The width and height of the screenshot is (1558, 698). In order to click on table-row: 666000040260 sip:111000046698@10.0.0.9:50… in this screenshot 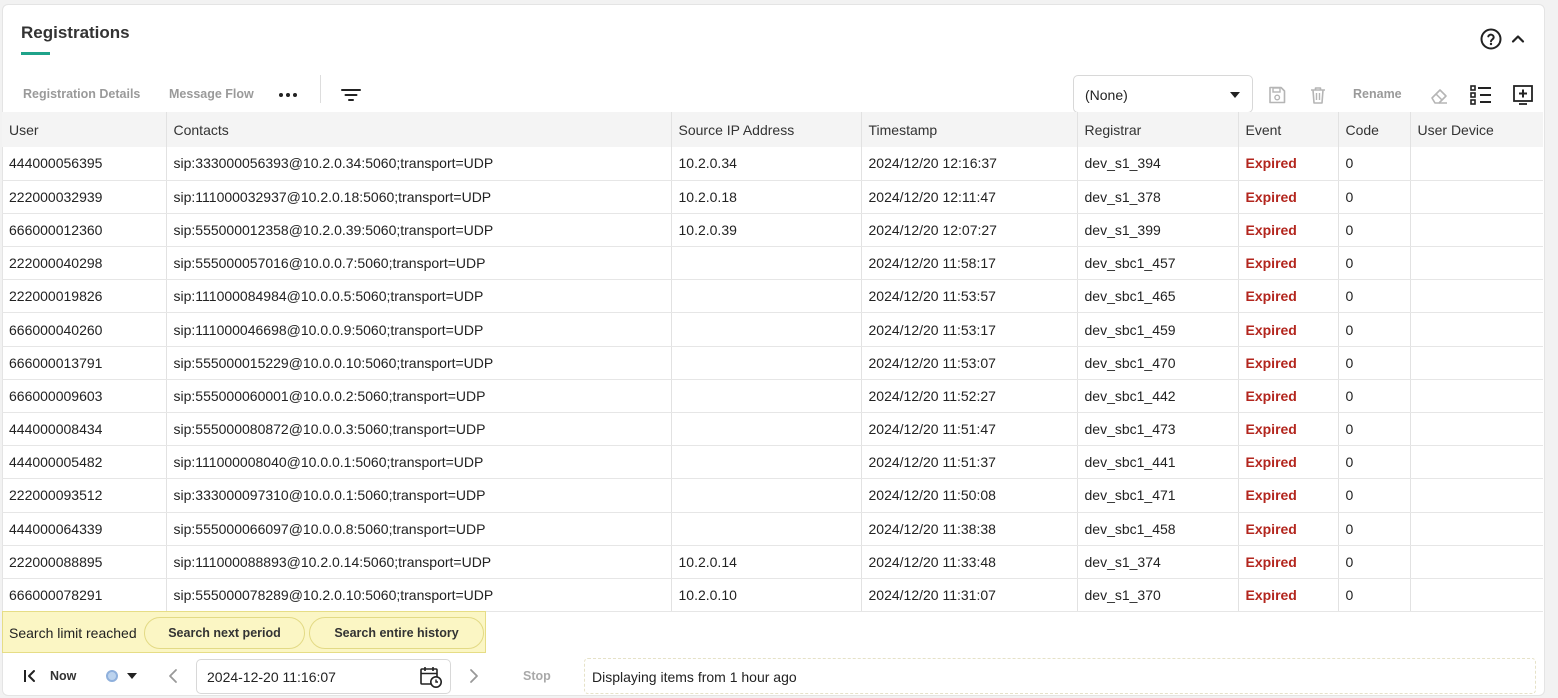, I will do `click(772, 329)`.